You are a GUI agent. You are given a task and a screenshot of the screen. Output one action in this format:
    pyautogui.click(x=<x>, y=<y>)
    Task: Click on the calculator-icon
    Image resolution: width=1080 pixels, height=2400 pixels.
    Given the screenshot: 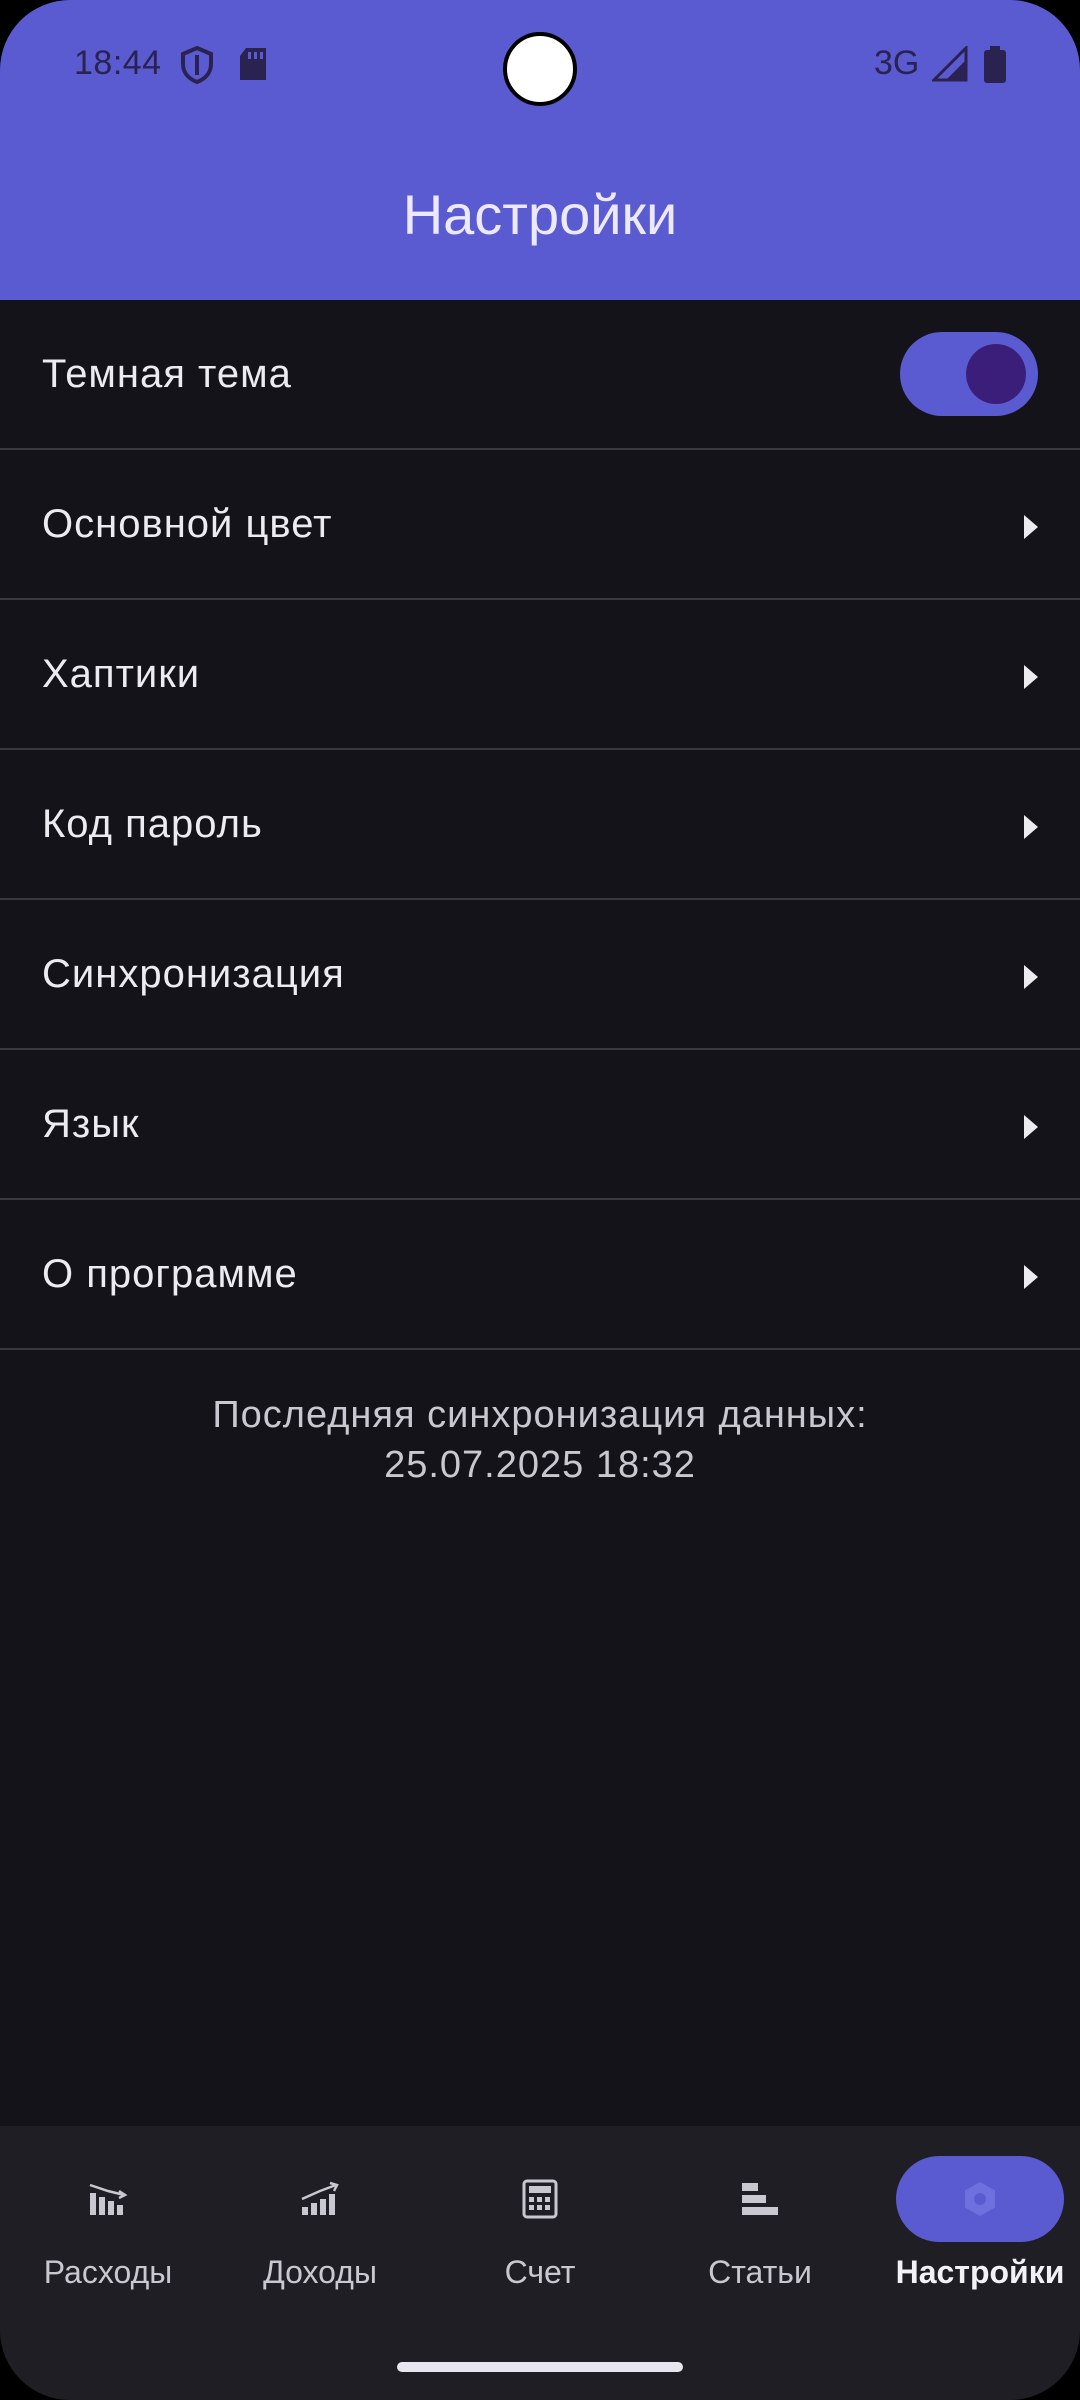 What is the action you would take?
    pyautogui.click(x=540, y=2199)
    